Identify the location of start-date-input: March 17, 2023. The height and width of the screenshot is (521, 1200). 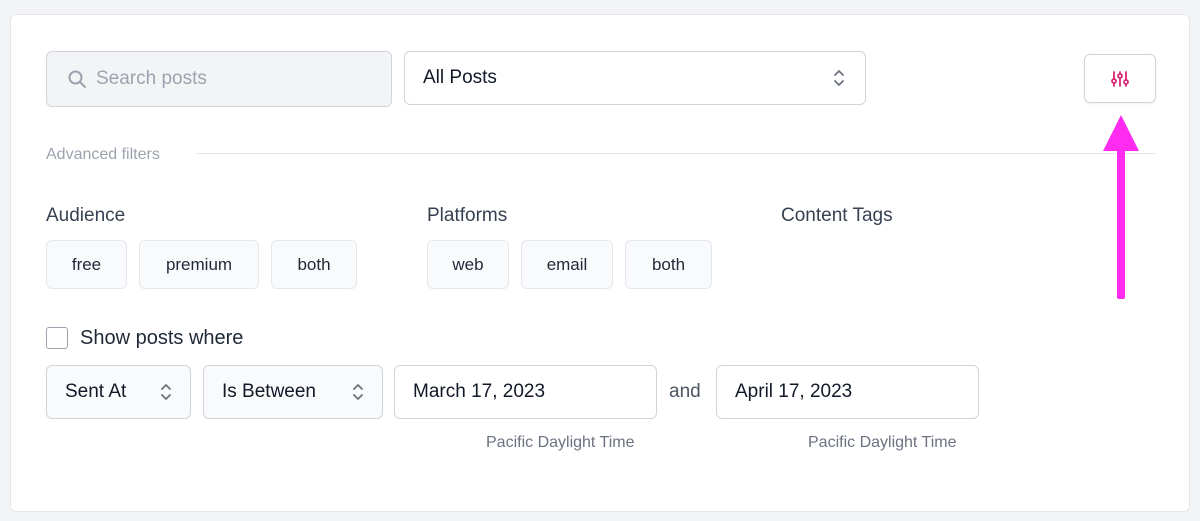
(525, 392).